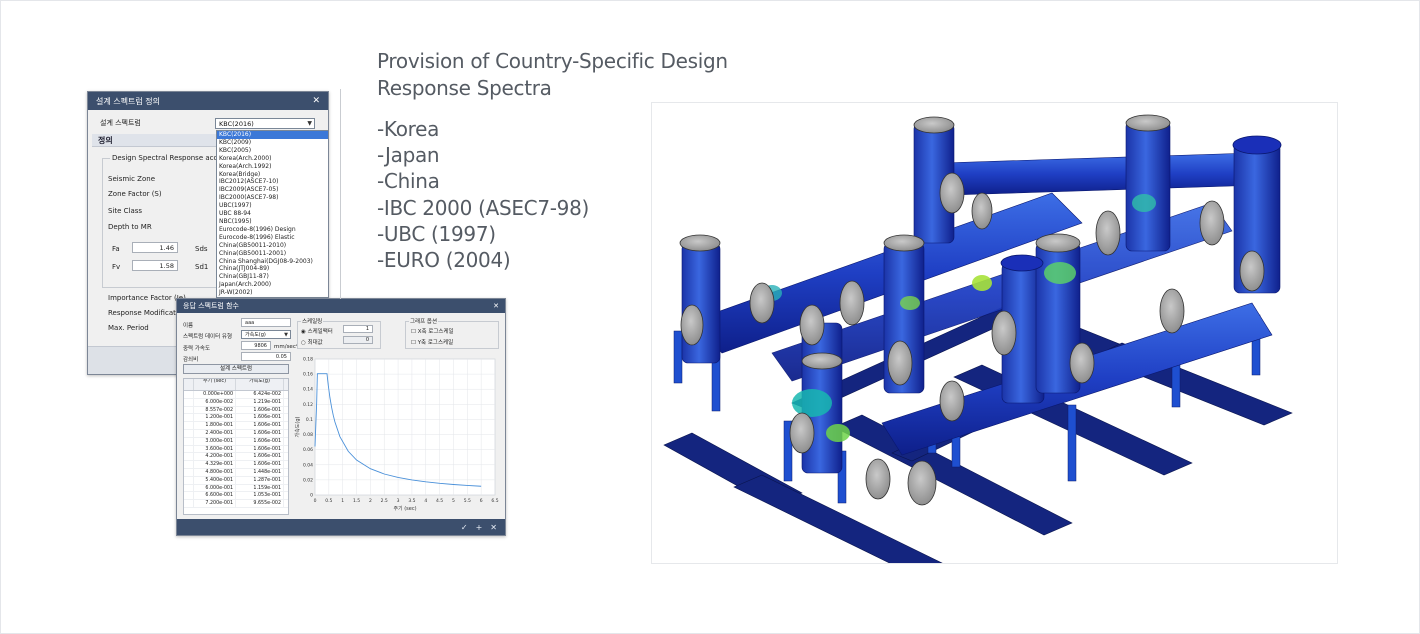  What do you see at coordinates (236, 426) in the screenshot?
I see `table-row: 1.800e-001 1.606e-001` at bounding box center [236, 426].